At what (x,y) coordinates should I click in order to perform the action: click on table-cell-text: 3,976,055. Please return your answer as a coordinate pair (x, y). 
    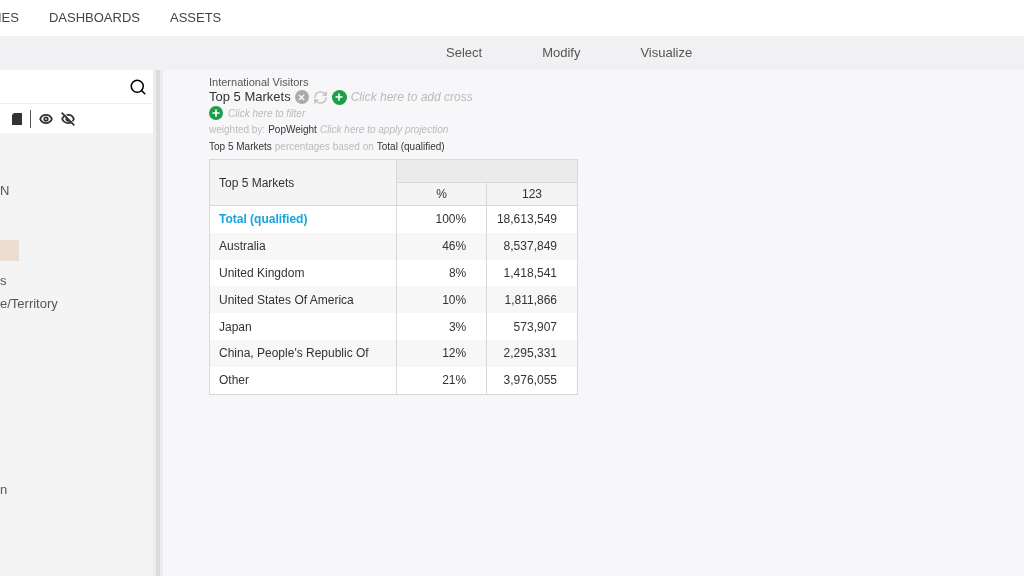
    Looking at the image, I should click on (530, 381).